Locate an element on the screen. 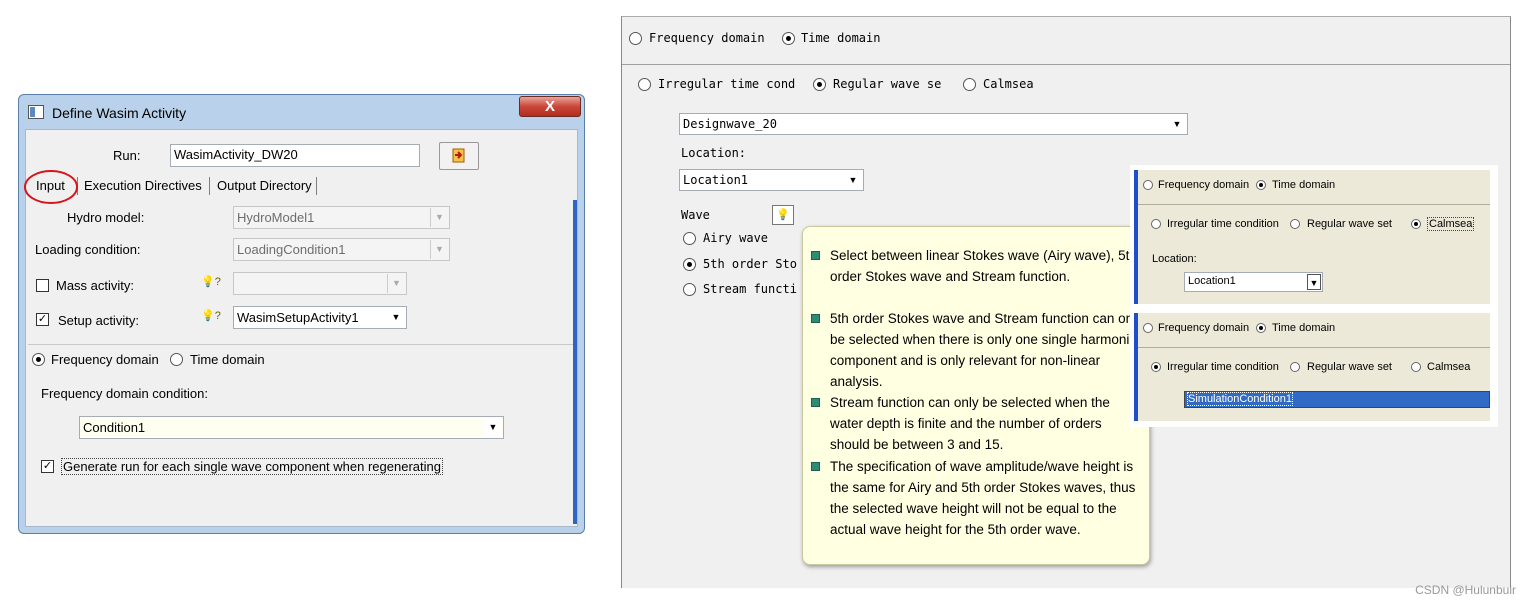 The image size is (1530, 605). dialog-title-bar: Define Wasim Activity X is located at coordinates (301, 112).